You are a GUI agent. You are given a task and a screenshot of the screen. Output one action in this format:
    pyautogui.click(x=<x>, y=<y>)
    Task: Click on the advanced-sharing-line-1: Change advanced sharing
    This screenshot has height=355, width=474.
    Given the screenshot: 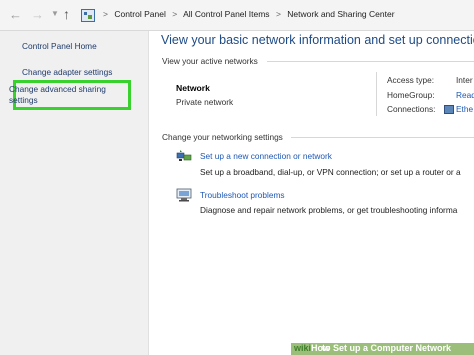 What is the action you would take?
    pyautogui.click(x=68, y=89)
    